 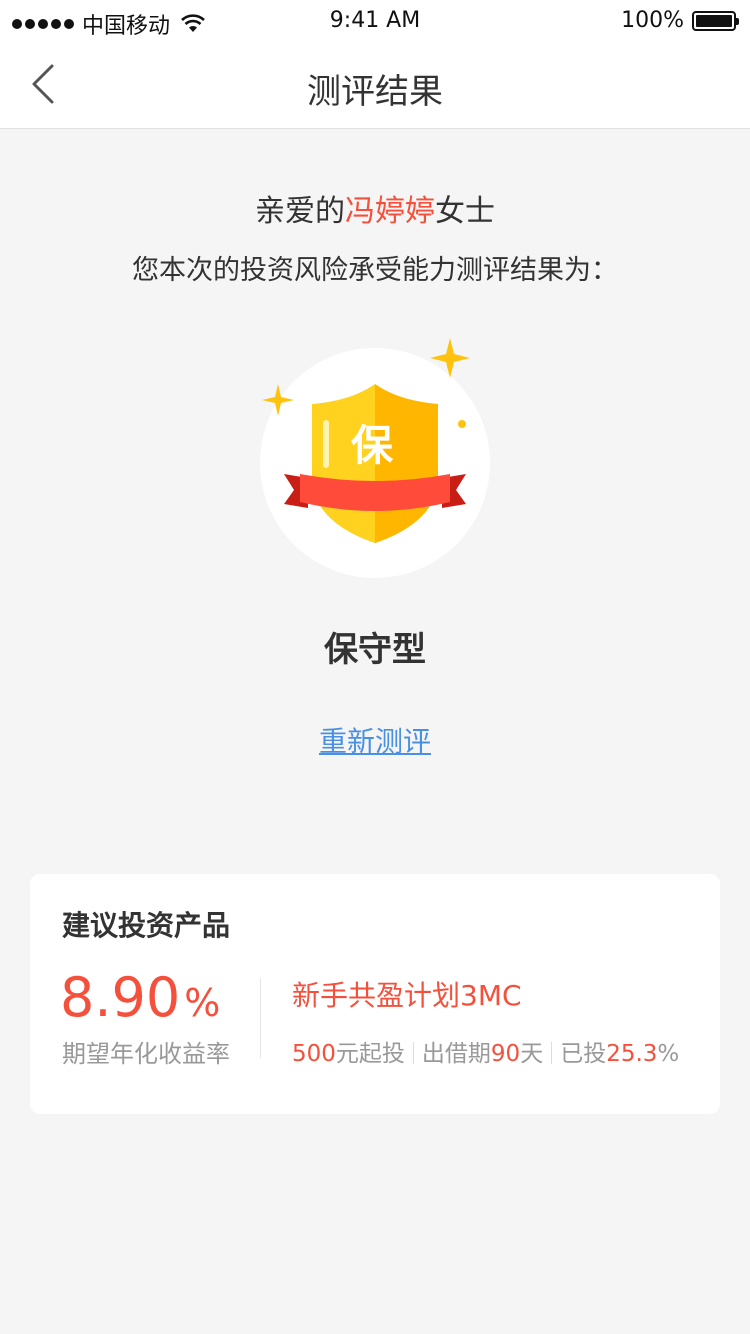 I want to click on product-meta: 500元起投 出借期90天 已投25.3%, so click(x=485, y=1051).